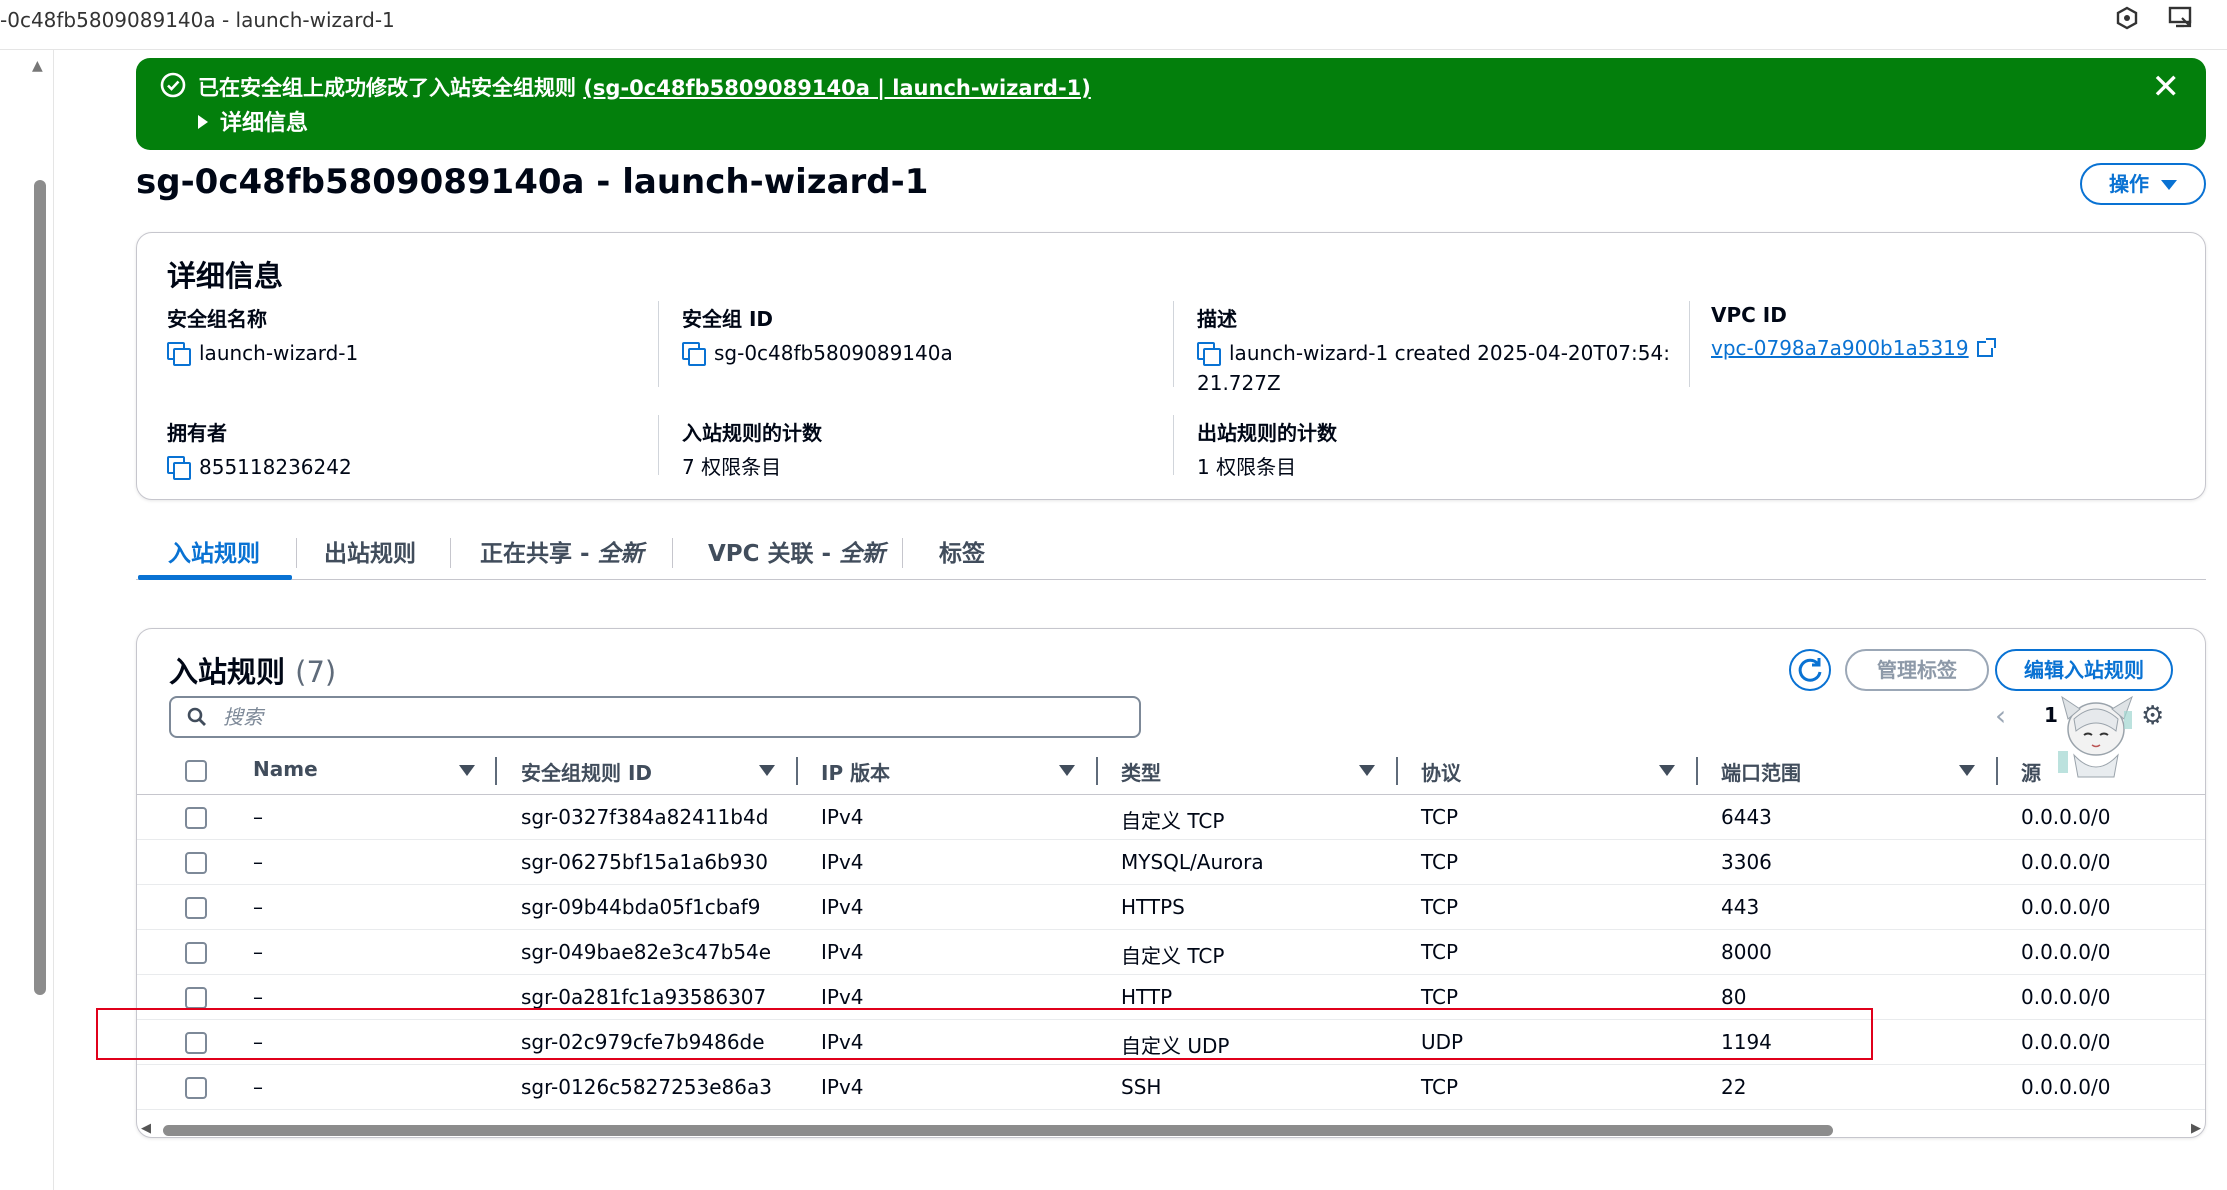  Describe the element at coordinates (2129, 184) in the screenshot. I see `actions-label: 操作` at that location.